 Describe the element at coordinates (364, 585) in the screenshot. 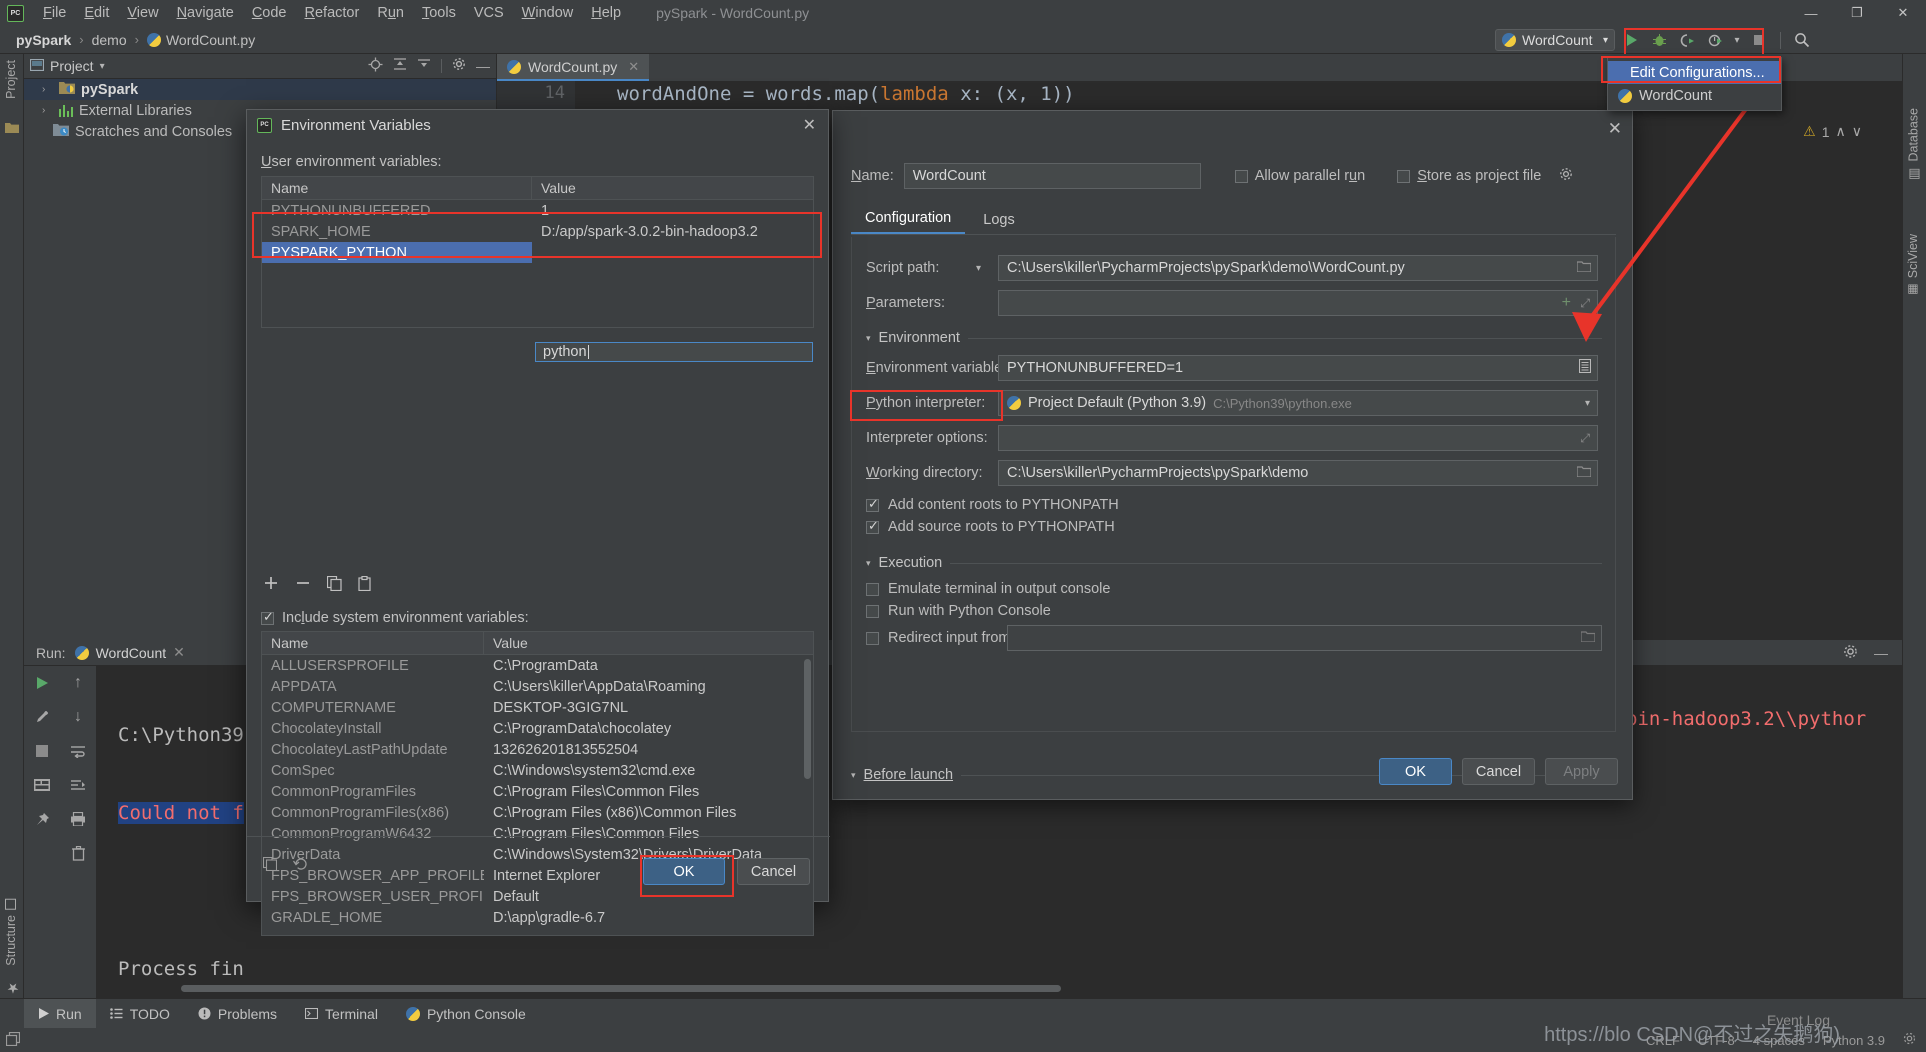

I see `paste-icon` at that location.